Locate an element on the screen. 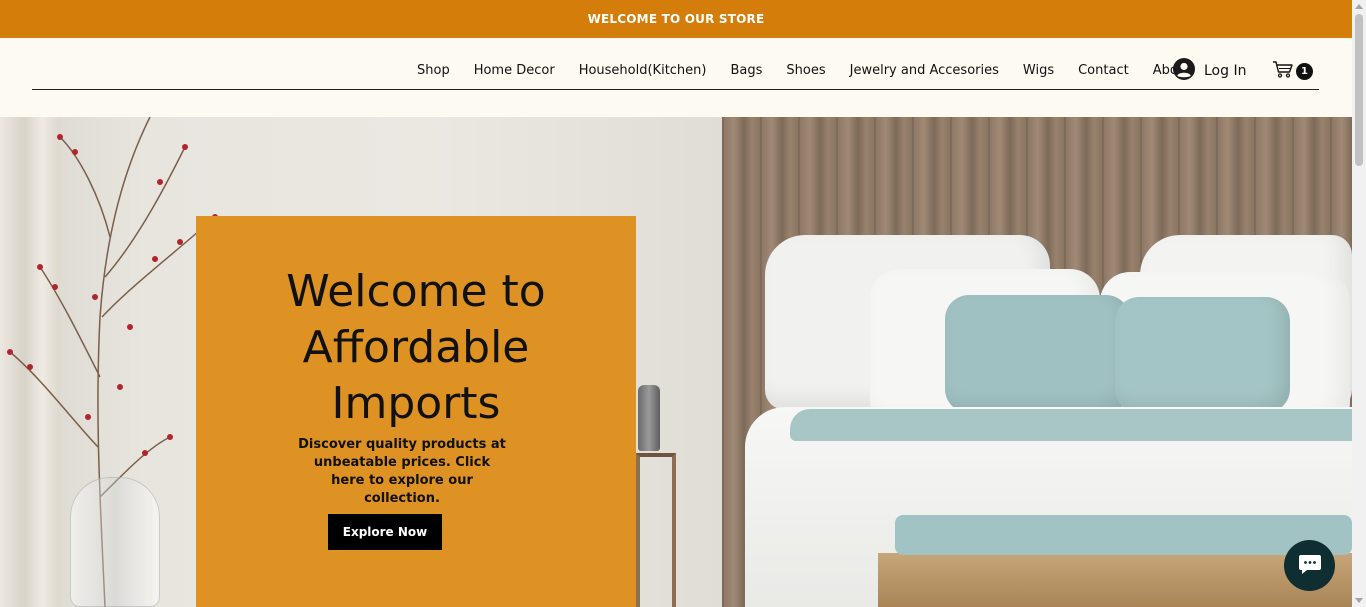 The width and height of the screenshot is (1366, 607). side-vase is located at coordinates (649, 418).